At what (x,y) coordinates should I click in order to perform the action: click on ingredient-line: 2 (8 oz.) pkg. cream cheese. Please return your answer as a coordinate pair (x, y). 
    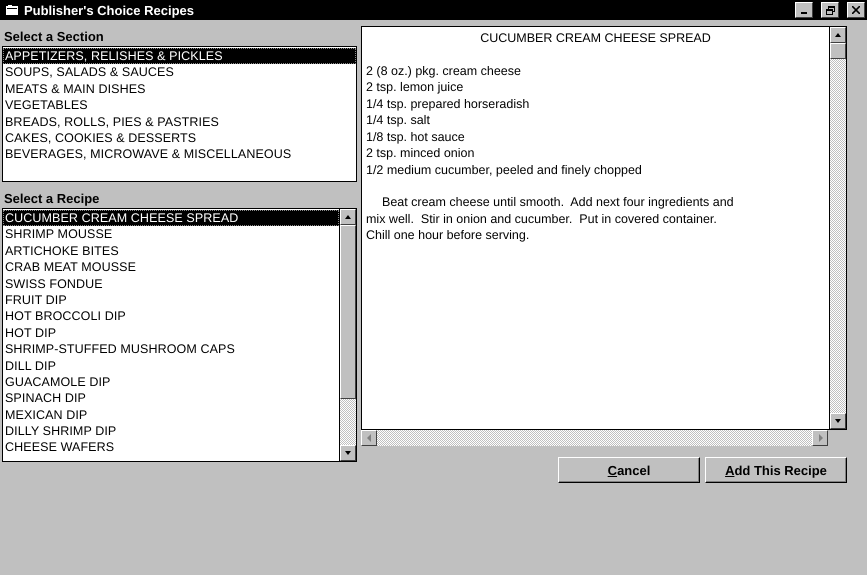
    Looking at the image, I should click on (444, 70).